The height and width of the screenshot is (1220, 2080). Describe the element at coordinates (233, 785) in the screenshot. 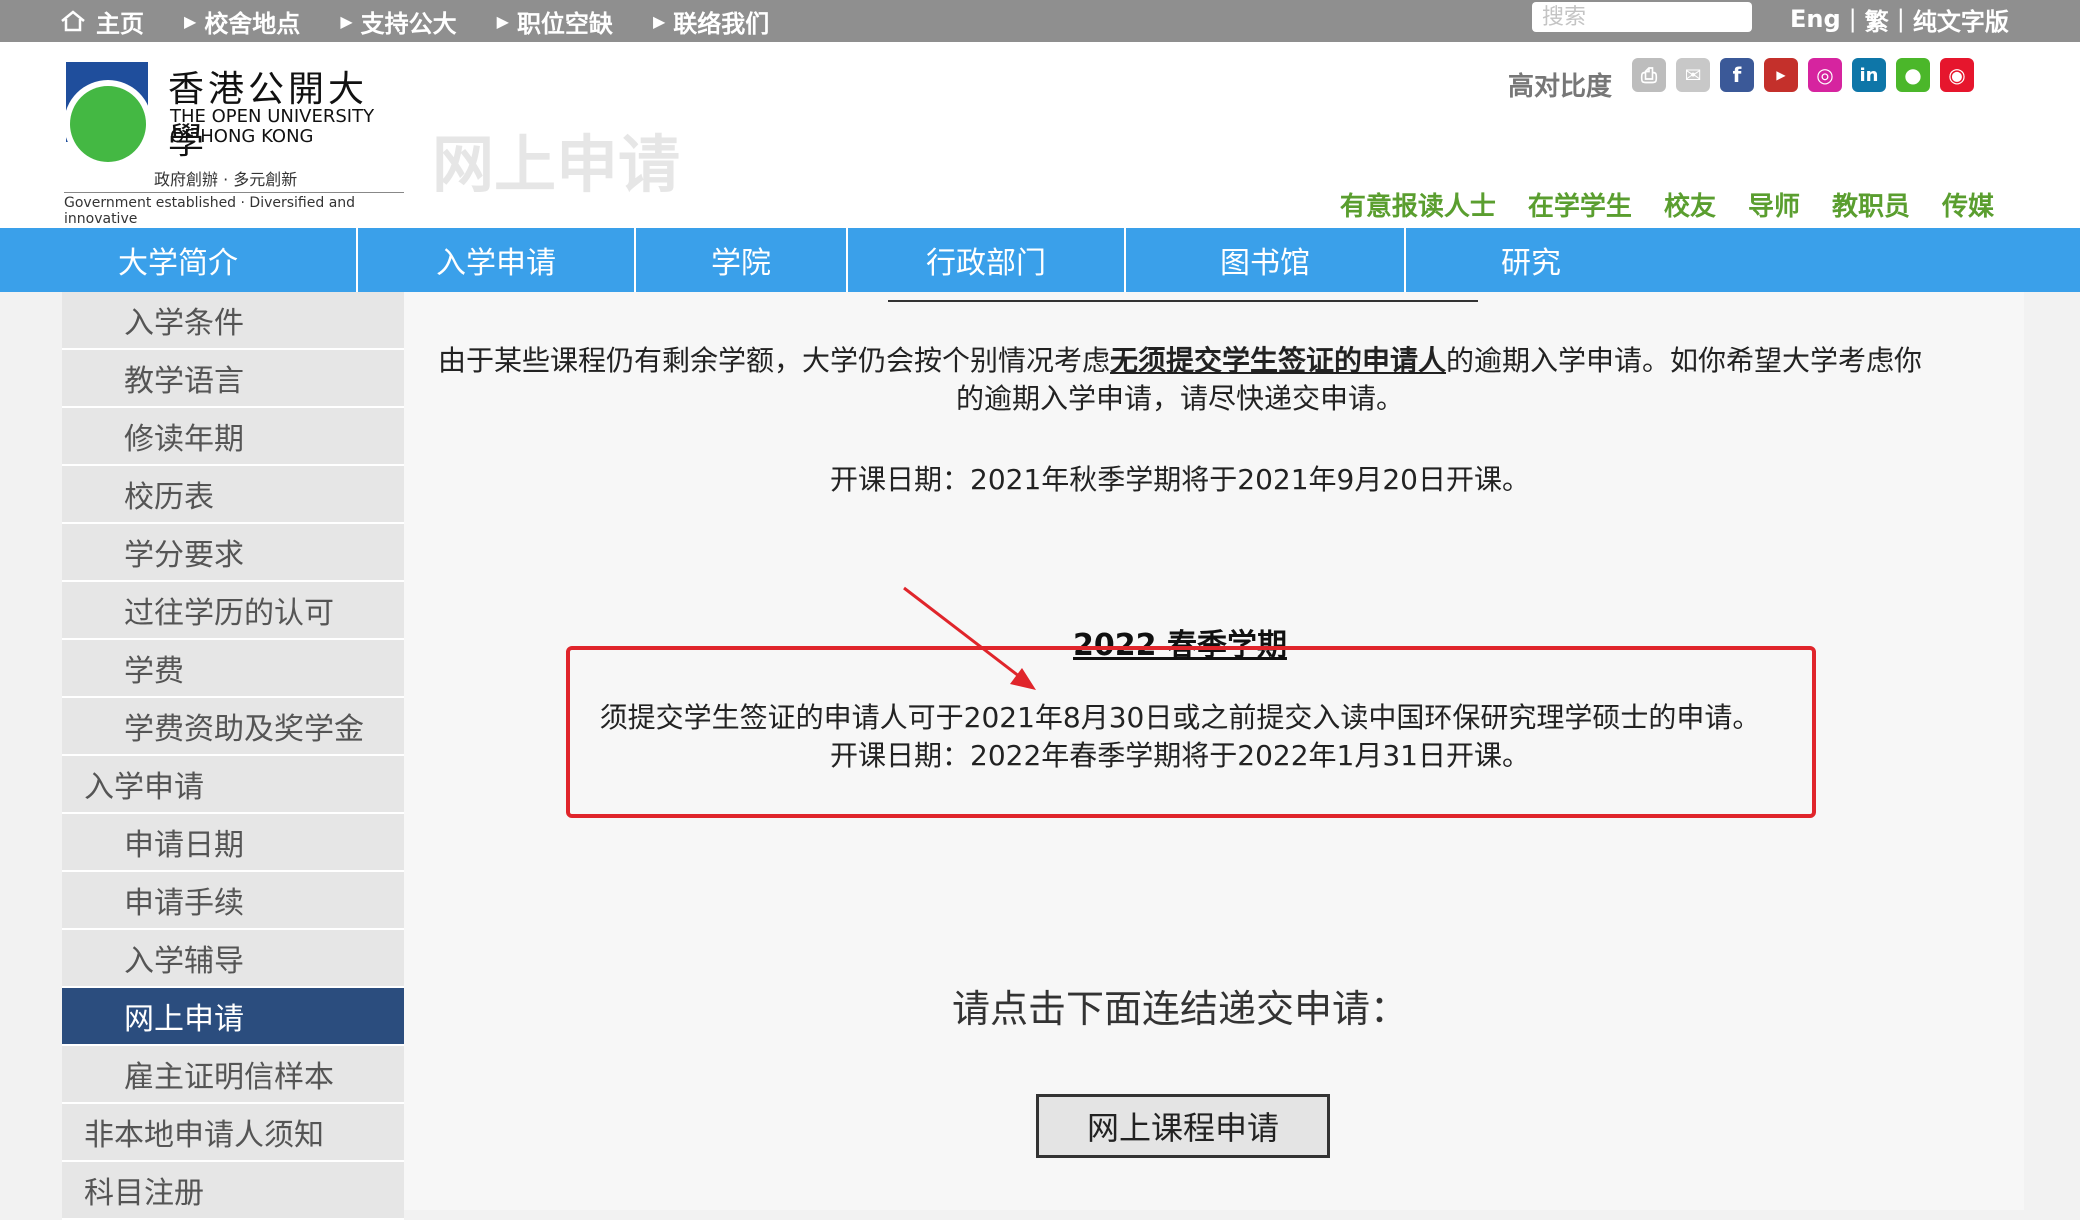

I see `sidebar-item-application: 入学申请` at that location.